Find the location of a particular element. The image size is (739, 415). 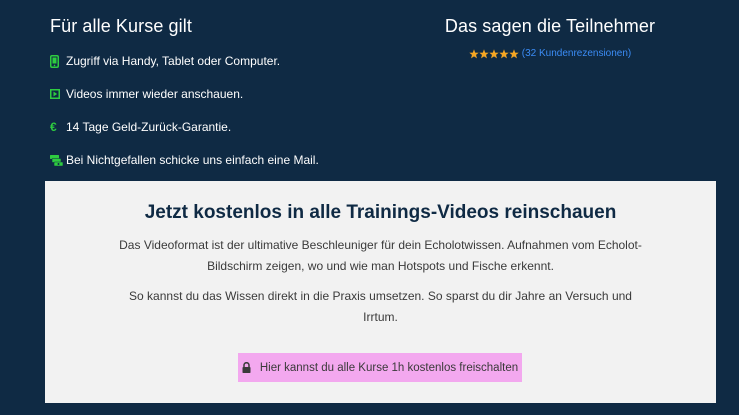

benefit-item-devices: Zugriff via Handy, Tablet oder Computer. is located at coordinates (230, 61).